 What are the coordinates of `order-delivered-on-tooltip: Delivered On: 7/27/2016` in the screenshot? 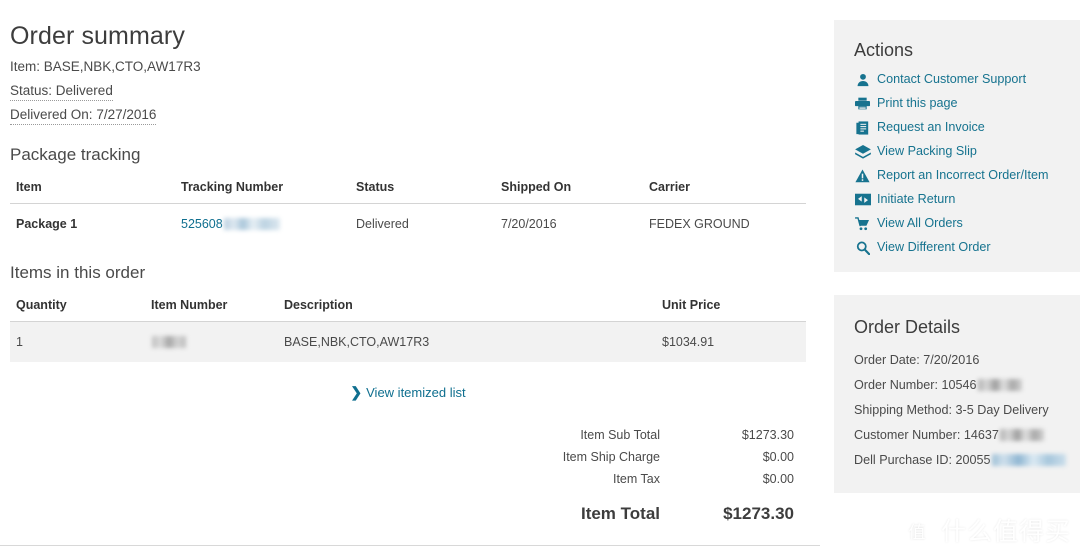 It's located at (83, 115).